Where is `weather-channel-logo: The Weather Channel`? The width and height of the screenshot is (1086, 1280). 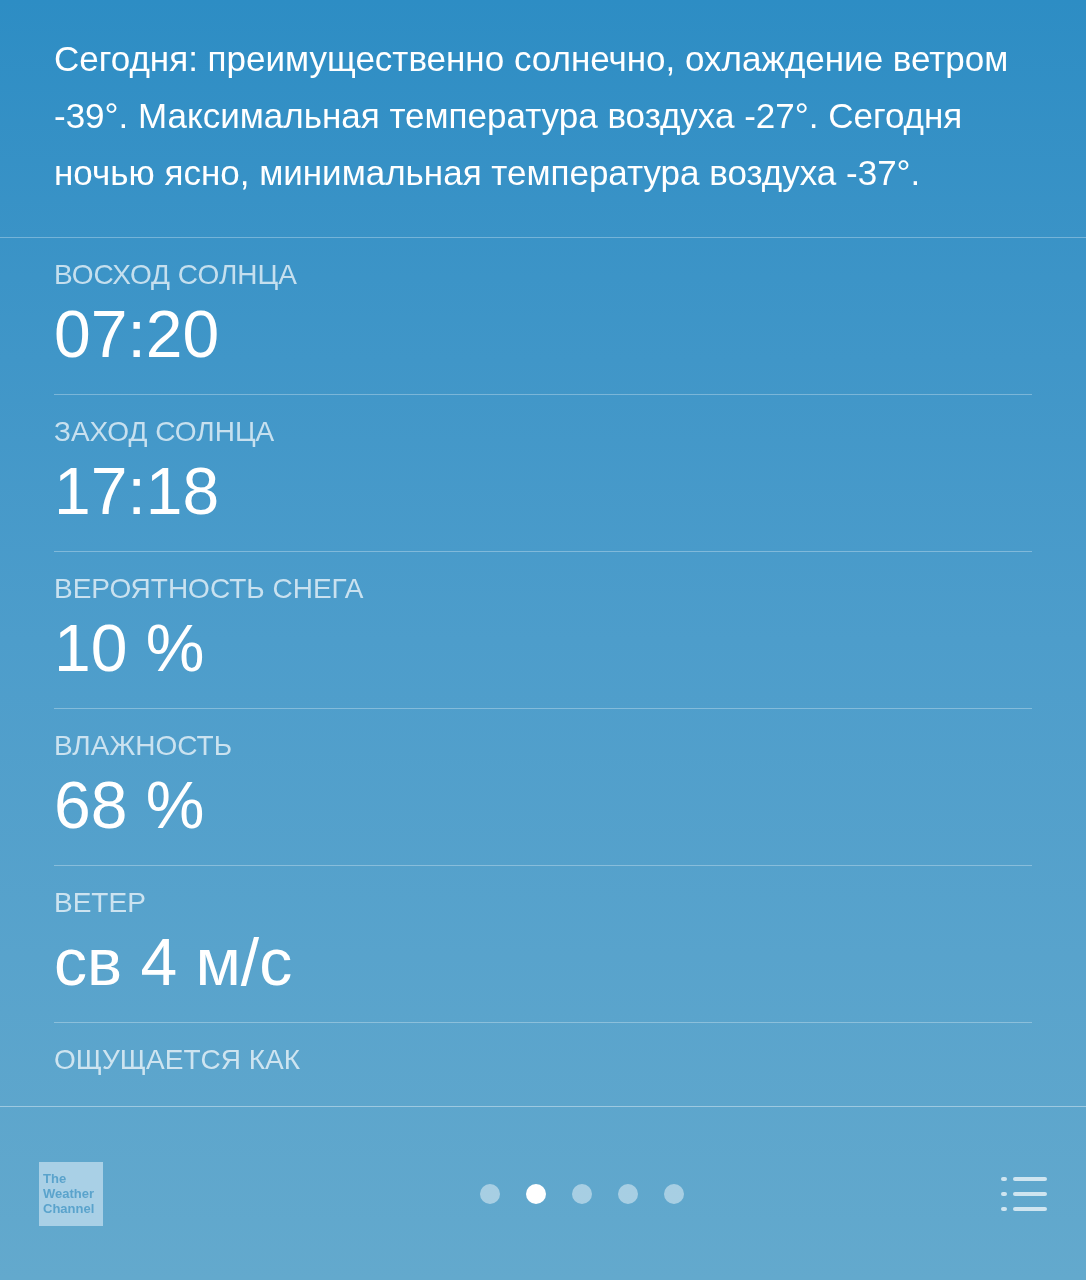 weather-channel-logo: The Weather Channel is located at coordinates (71, 1193).